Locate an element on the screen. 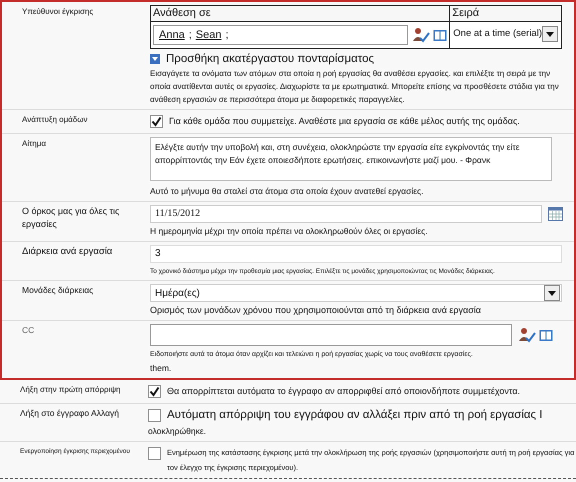 This screenshot has height=482, width=576. person-name: Anna is located at coordinates (172, 35).